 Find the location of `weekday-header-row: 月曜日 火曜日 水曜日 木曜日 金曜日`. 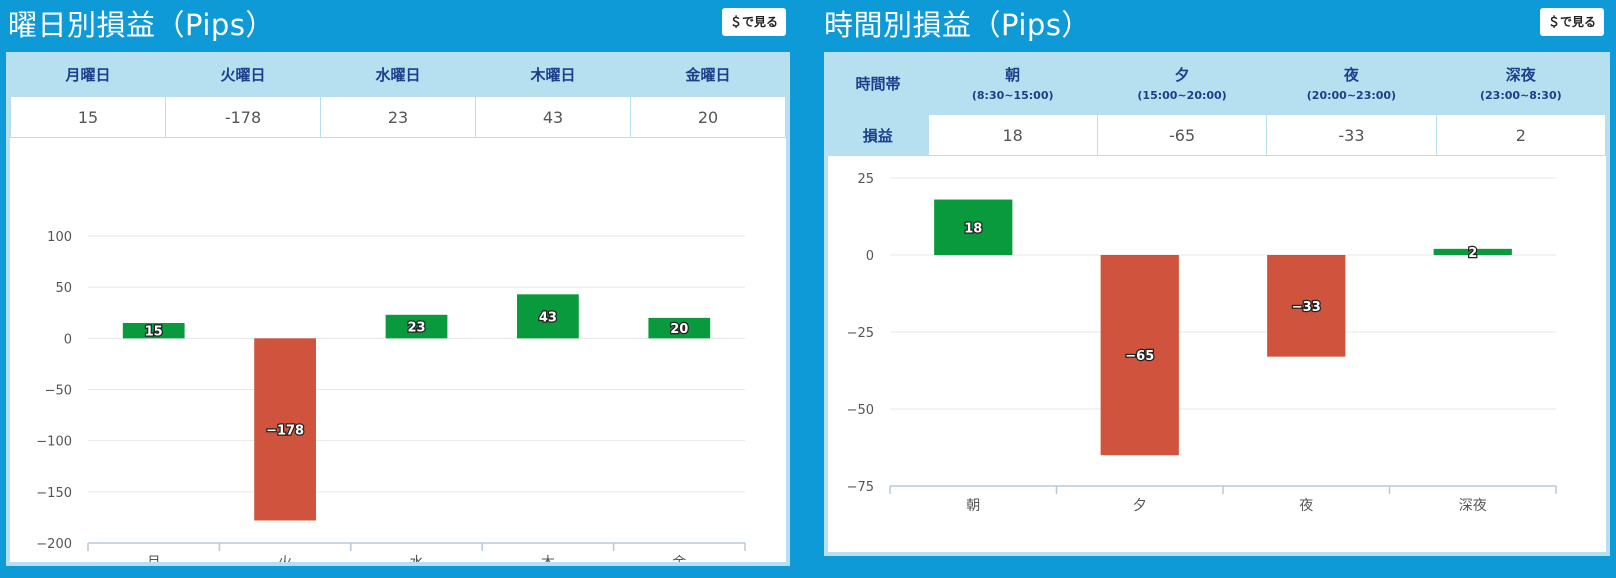

weekday-header-row: 月曜日 火曜日 水曜日 木曜日 金曜日 is located at coordinates (398, 74).